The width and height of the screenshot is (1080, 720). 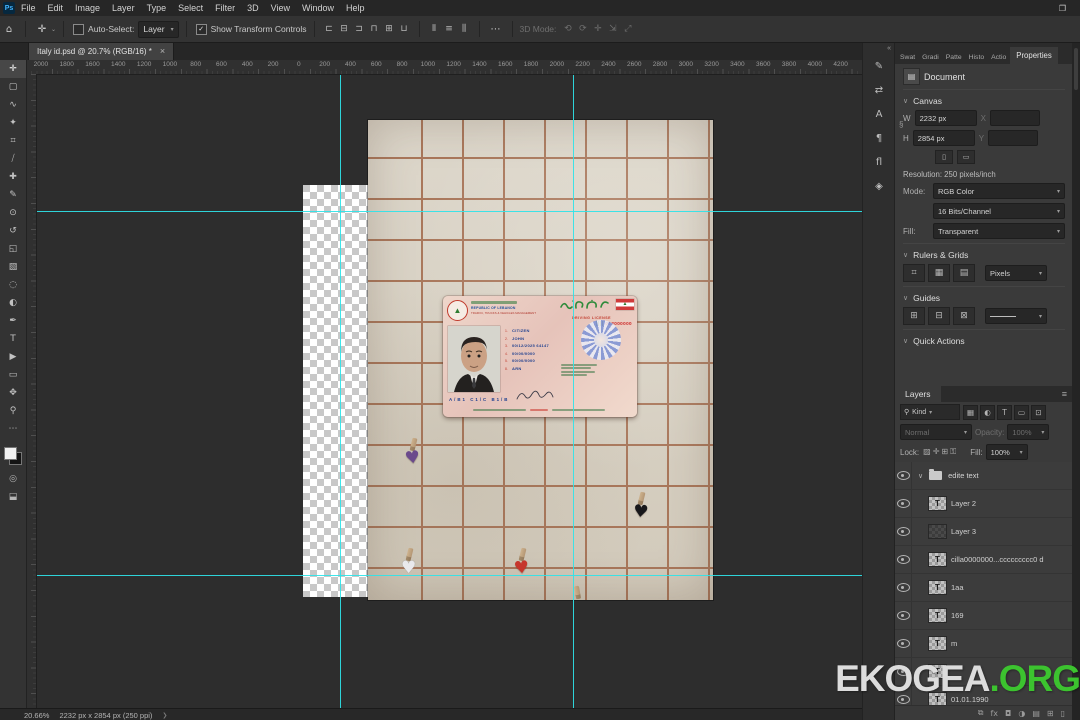 I want to click on 3d-slide-icon: ⇲, so click(x=612, y=29).